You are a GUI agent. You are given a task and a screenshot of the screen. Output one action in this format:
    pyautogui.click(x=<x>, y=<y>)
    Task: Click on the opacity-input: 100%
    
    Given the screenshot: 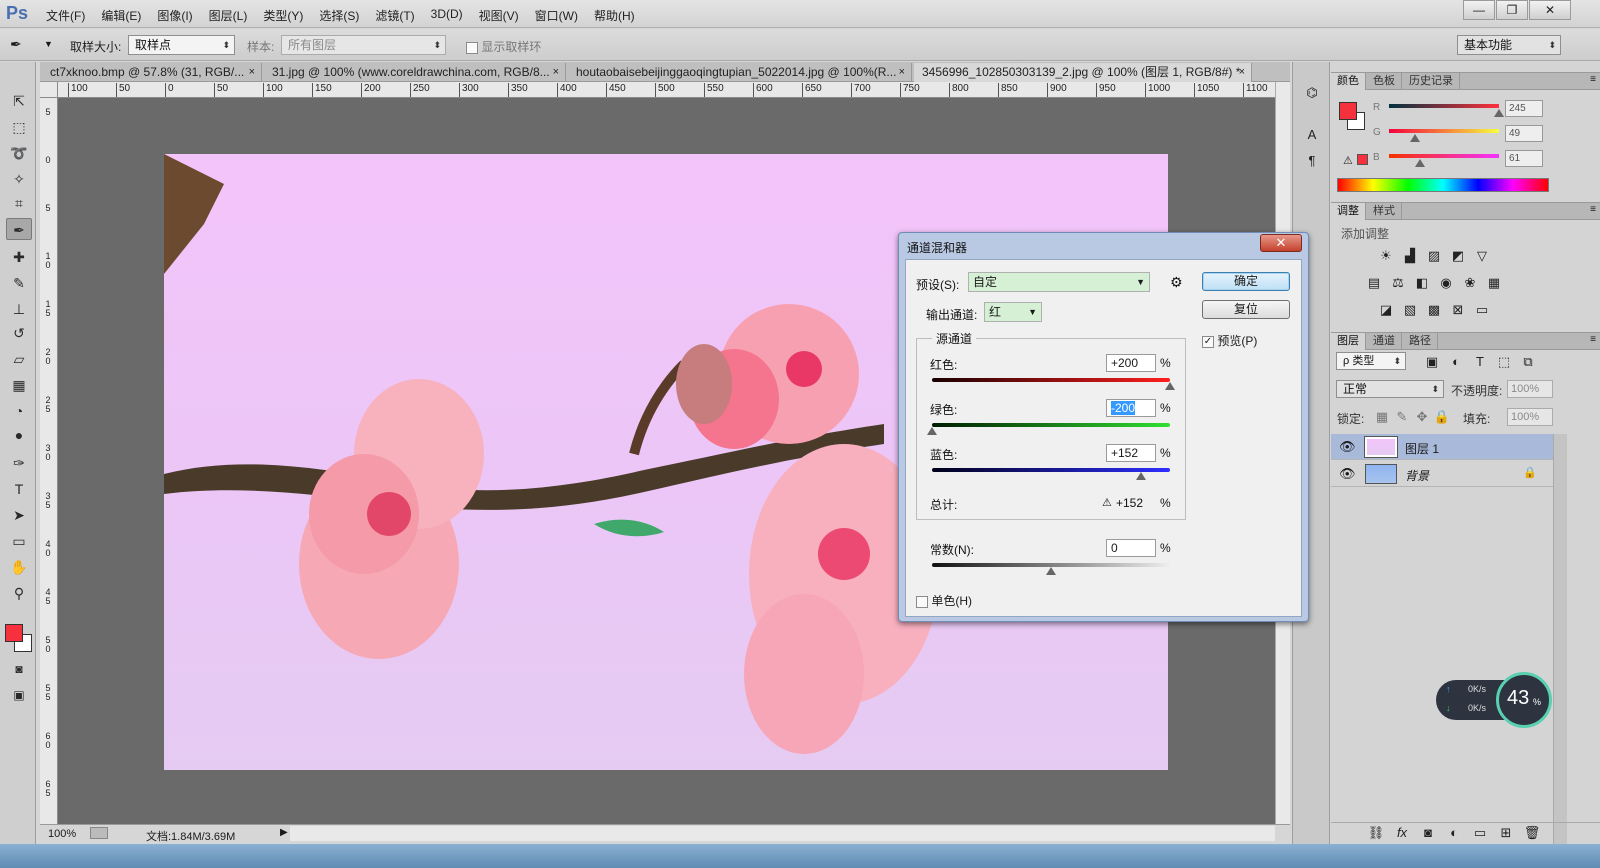 What is the action you would take?
    pyautogui.click(x=1530, y=389)
    